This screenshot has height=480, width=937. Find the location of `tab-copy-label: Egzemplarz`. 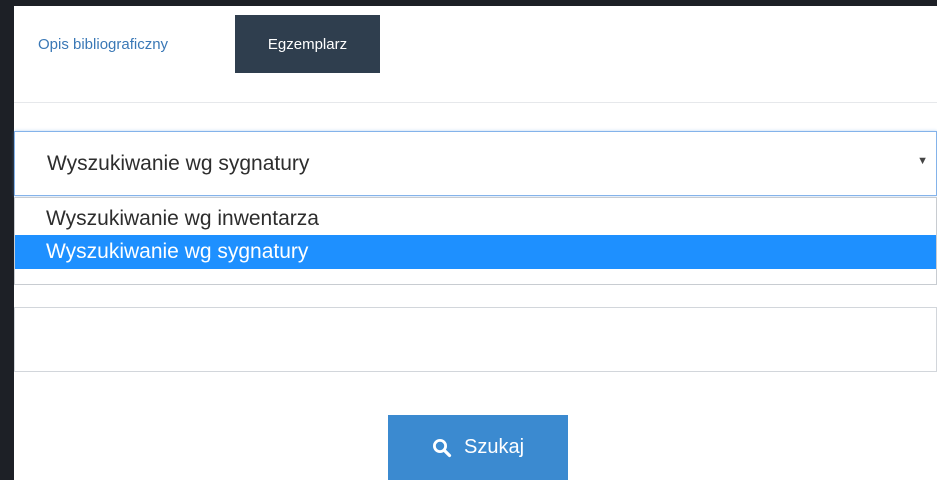

tab-copy-label: Egzemplarz is located at coordinates (307, 44).